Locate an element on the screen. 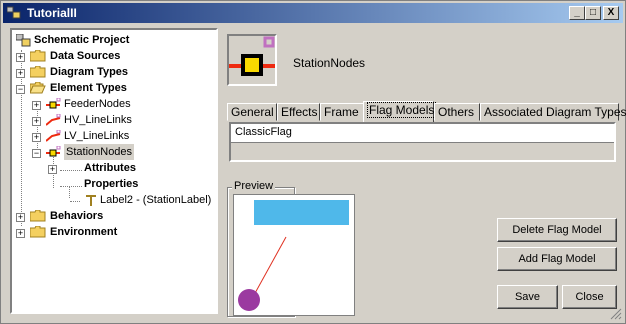 This screenshot has height=324, width=626. tab-label: Associated Diagram Types is located at coordinates (555, 112).